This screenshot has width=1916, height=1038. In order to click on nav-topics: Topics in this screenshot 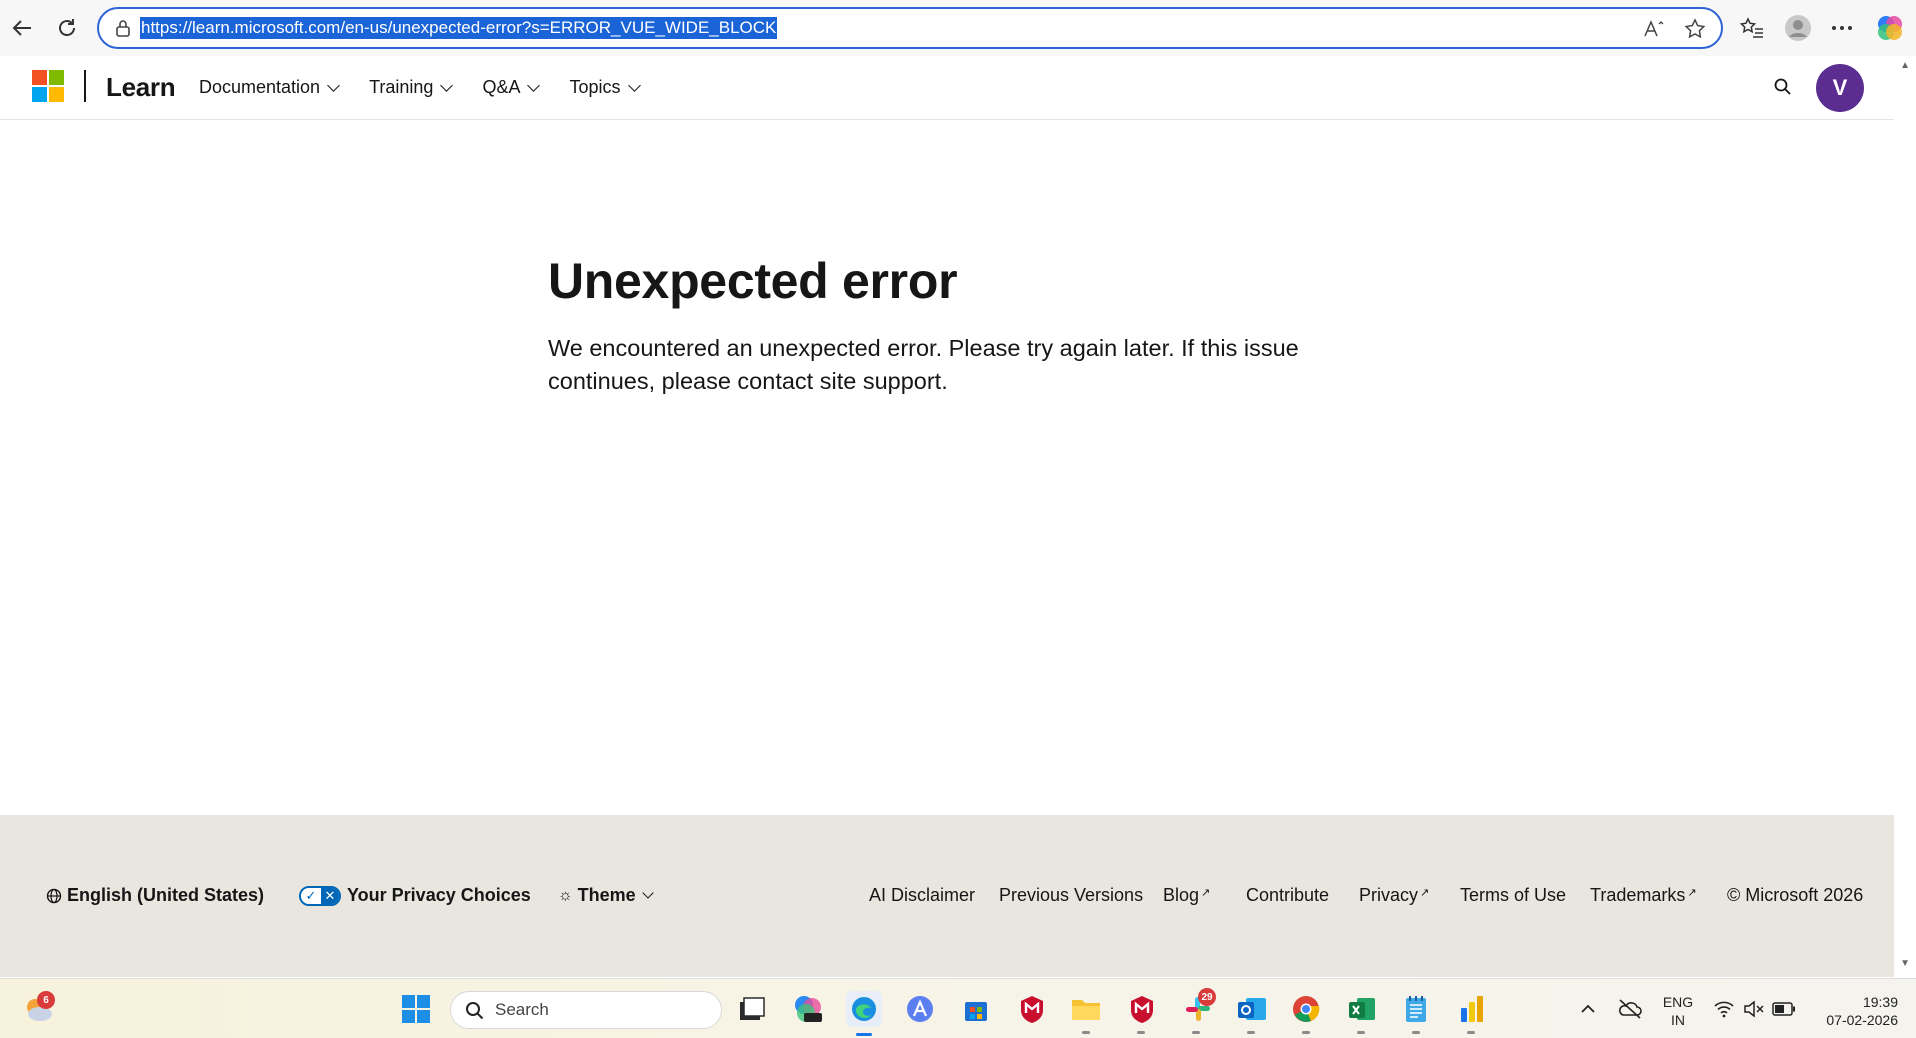, I will do `click(605, 87)`.